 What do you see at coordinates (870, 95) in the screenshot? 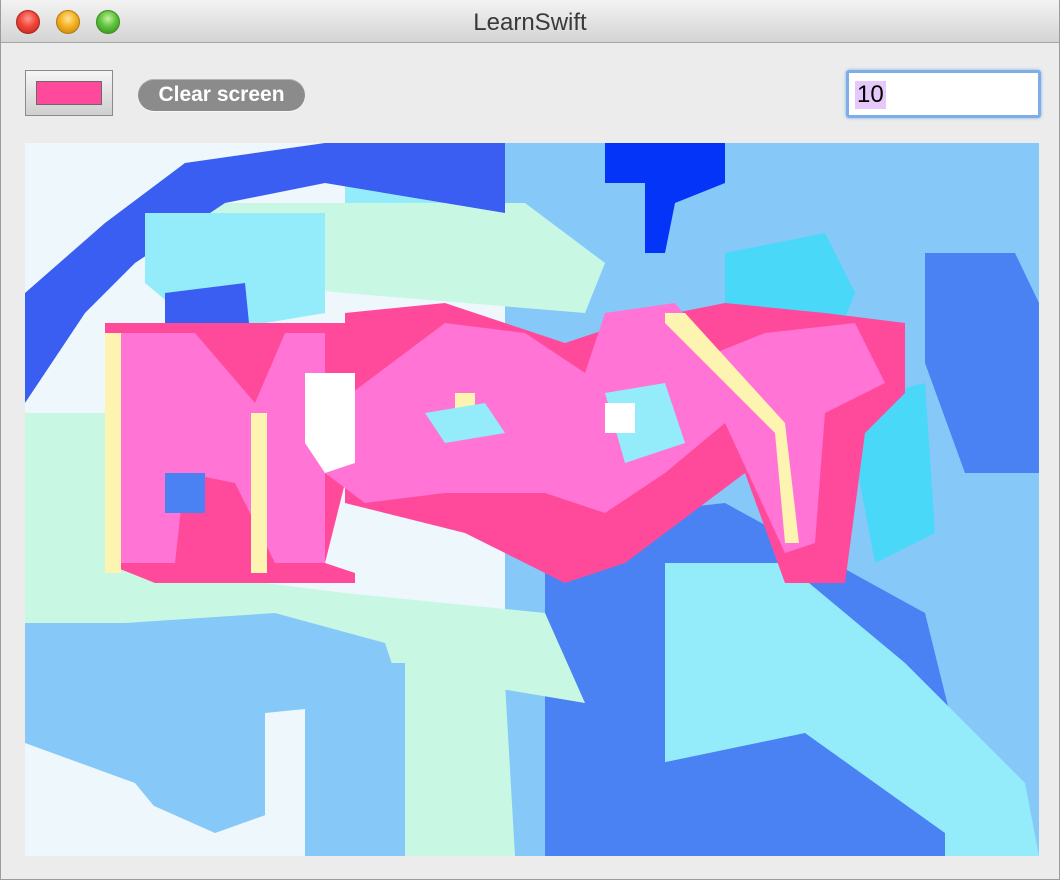
I see `brush-size-value: 10` at bounding box center [870, 95].